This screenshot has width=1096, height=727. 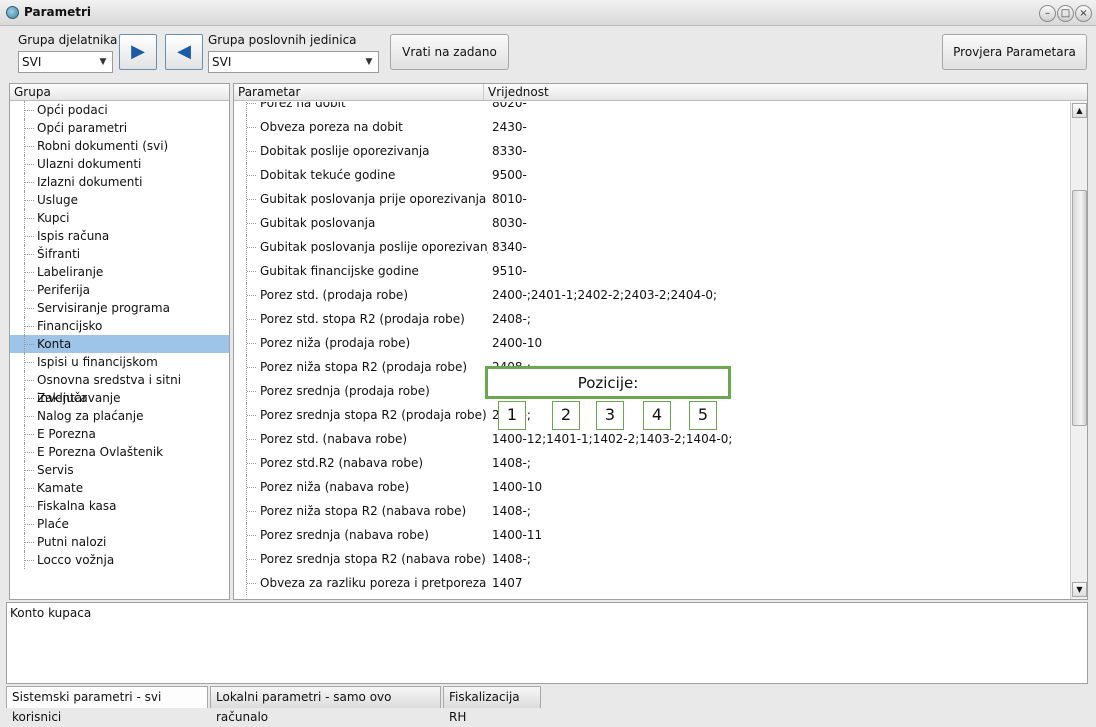 What do you see at coordinates (652, 175) in the screenshot?
I see `param-row: Dobitak tekuće godine 9500-` at bounding box center [652, 175].